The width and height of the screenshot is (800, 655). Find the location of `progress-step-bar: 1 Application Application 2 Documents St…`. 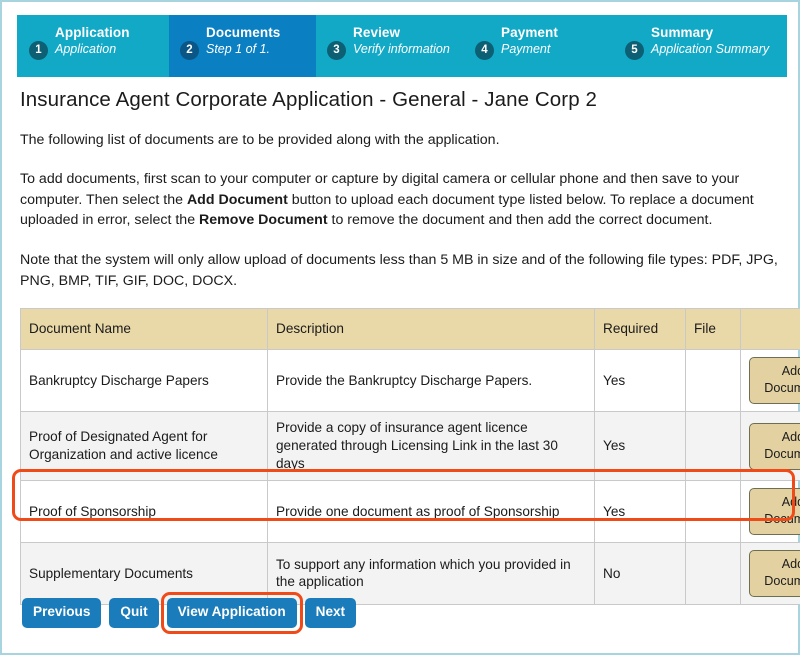

progress-step-bar: 1 Application Application 2 Documents St… is located at coordinates (402, 46).